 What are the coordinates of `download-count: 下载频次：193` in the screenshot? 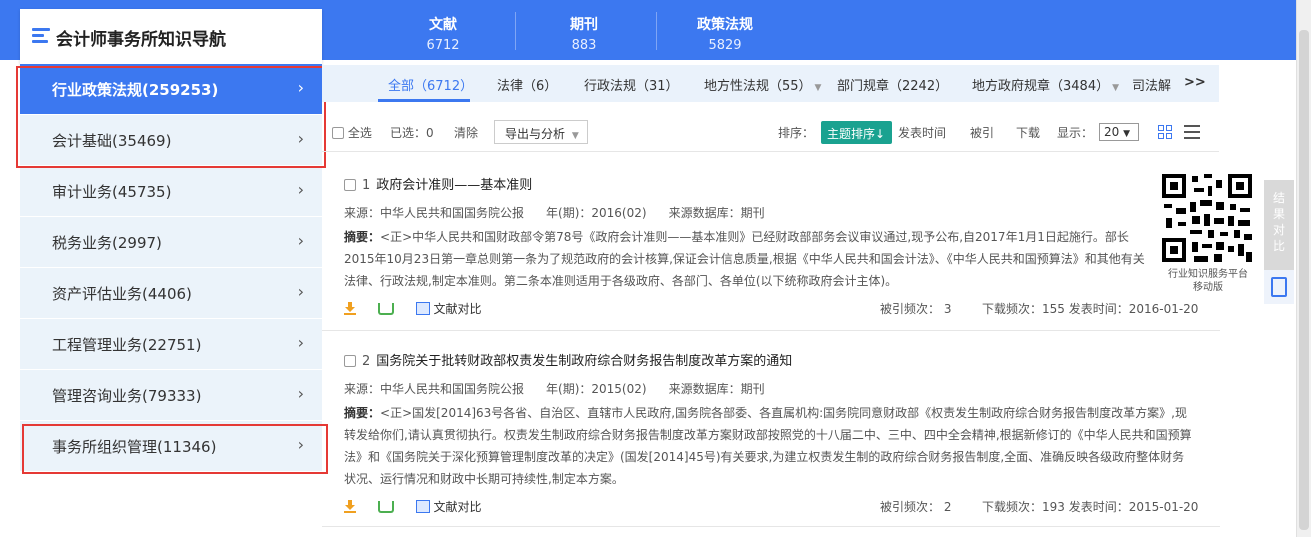 It's located at (1023, 507).